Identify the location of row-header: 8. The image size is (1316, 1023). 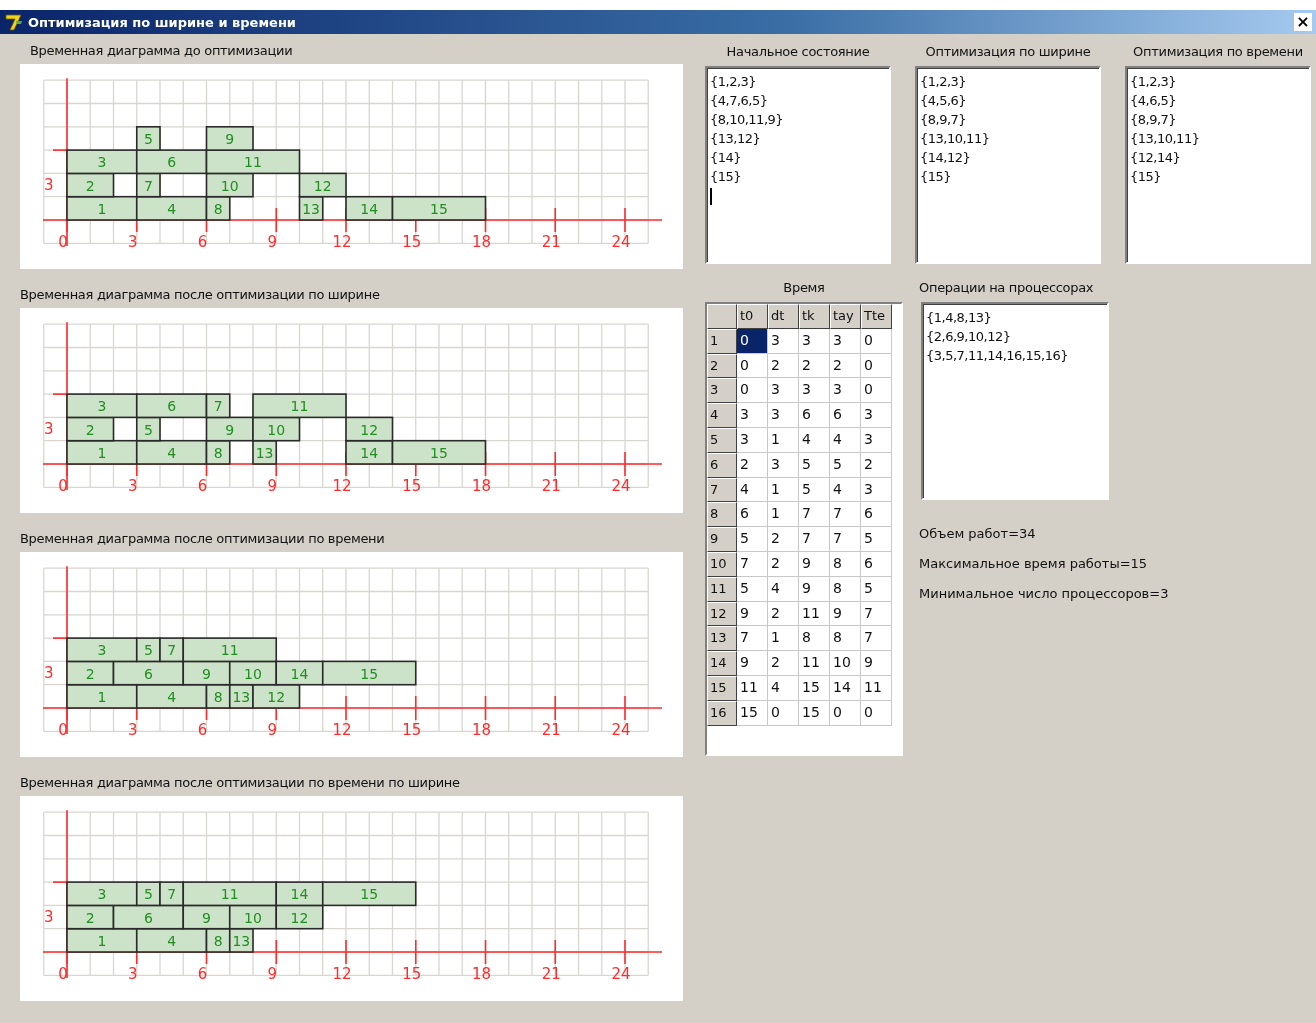
(722, 515).